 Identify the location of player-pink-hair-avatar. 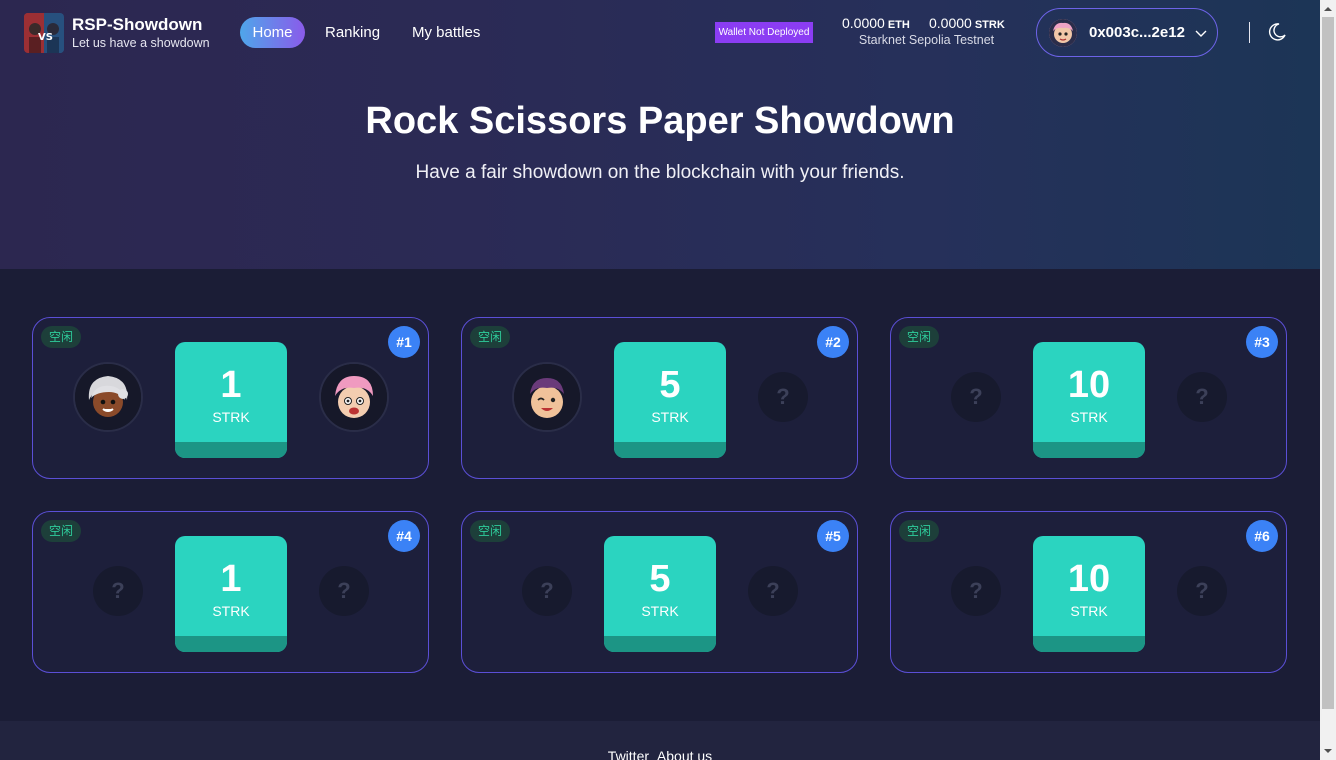
(354, 397).